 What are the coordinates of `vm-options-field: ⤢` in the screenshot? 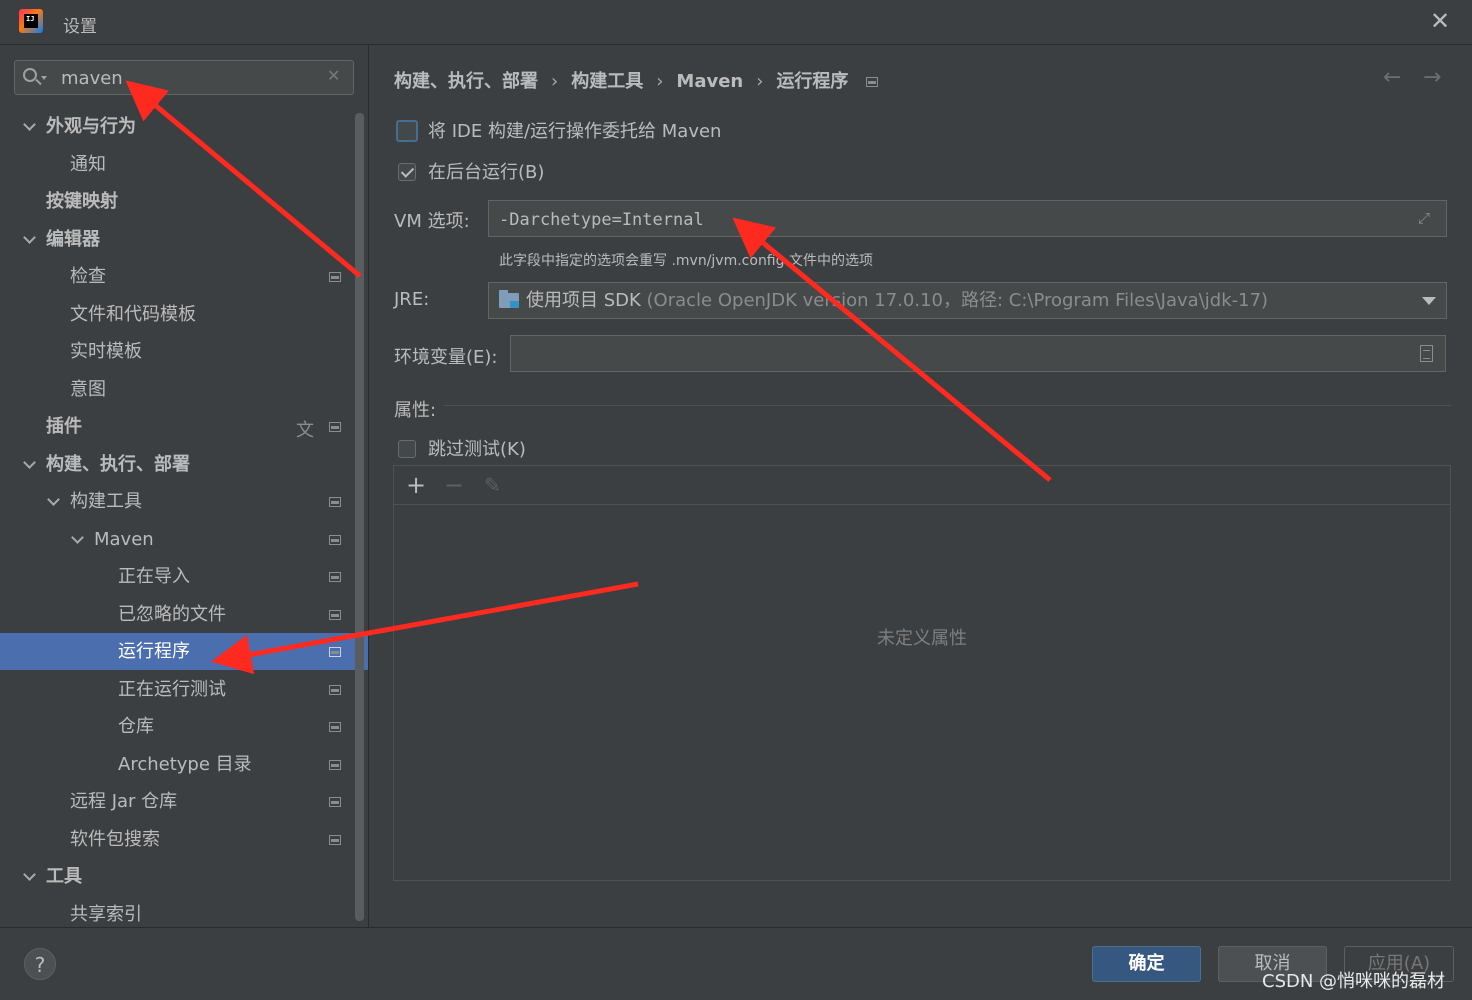 It's located at (967, 218).